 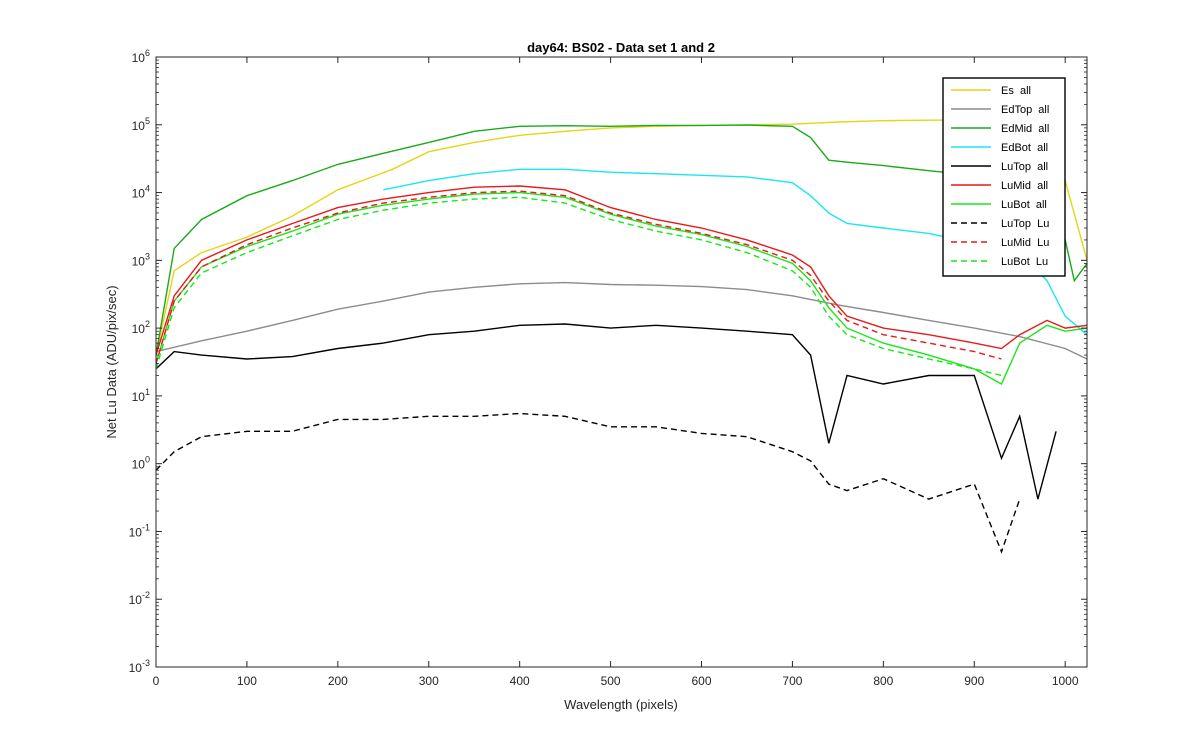 I want to click on y-tick-label: 10-3, so click(x=139, y=666).